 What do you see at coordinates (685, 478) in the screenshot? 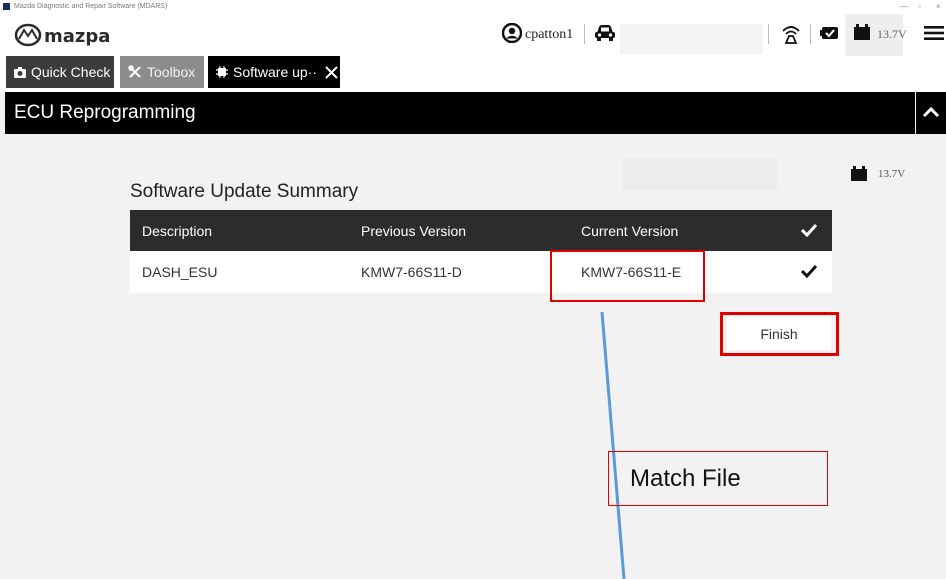
I see `match-file-label: Match File` at bounding box center [685, 478].